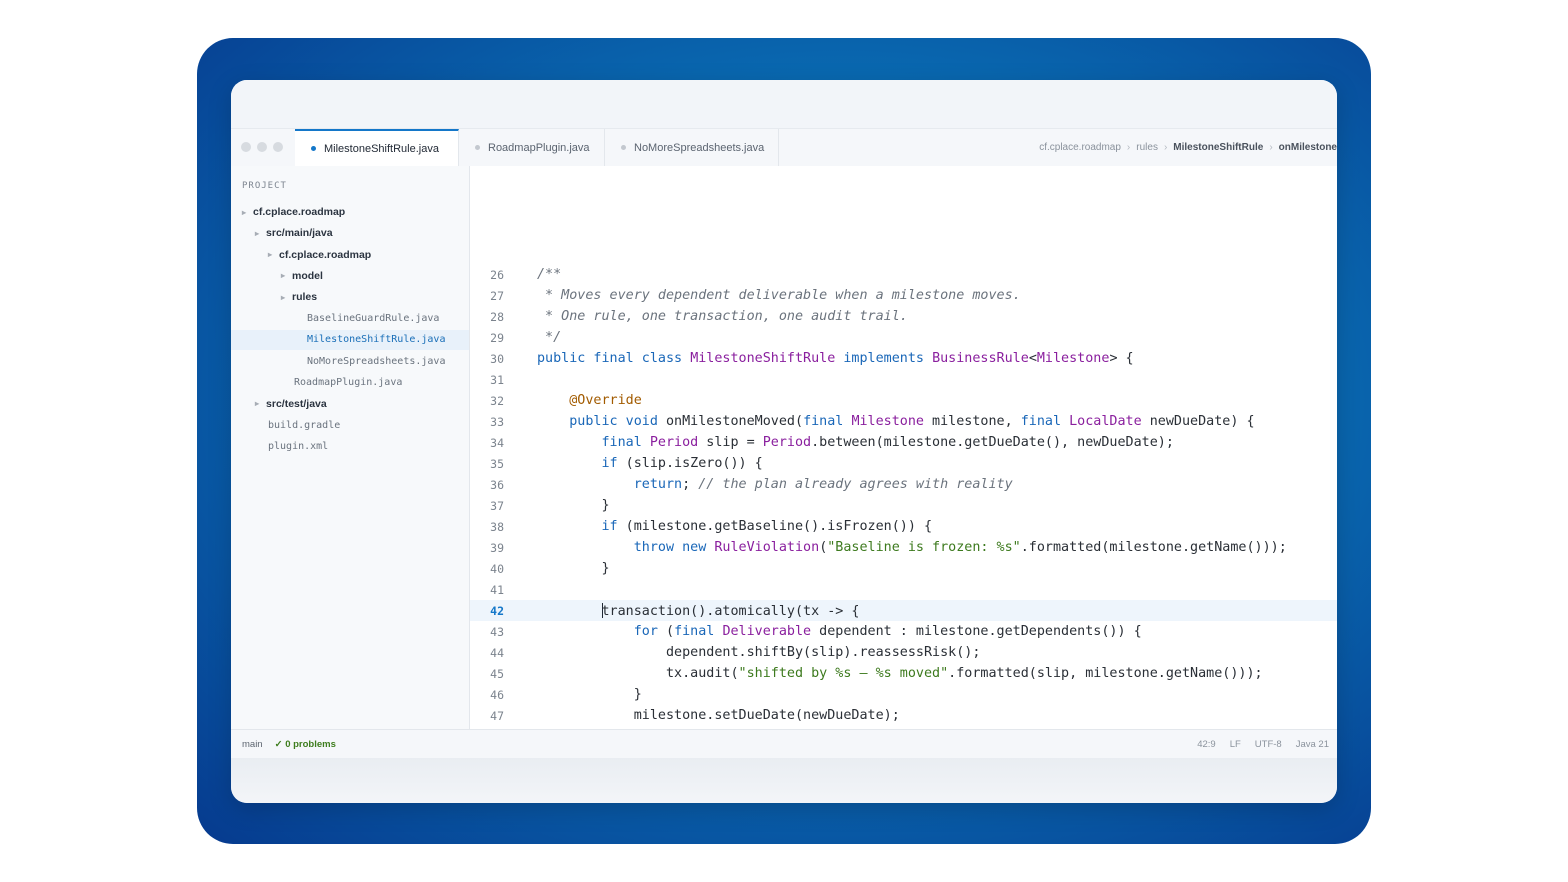  I want to click on line-number: 28, so click(497, 316).